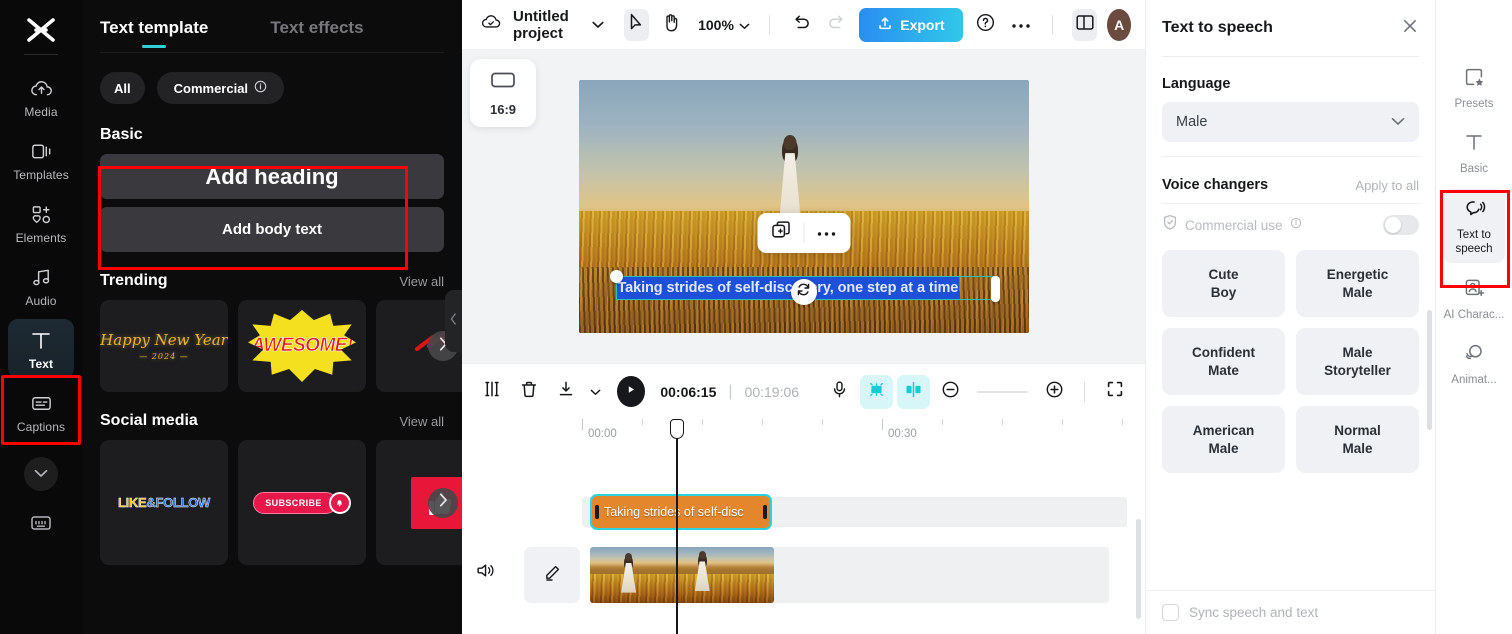 The image size is (1512, 634). What do you see at coordinates (1223, 361) in the screenshot?
I see `voice-card-confident-mate: Confident Mate` at bounding box center [1223, 361].